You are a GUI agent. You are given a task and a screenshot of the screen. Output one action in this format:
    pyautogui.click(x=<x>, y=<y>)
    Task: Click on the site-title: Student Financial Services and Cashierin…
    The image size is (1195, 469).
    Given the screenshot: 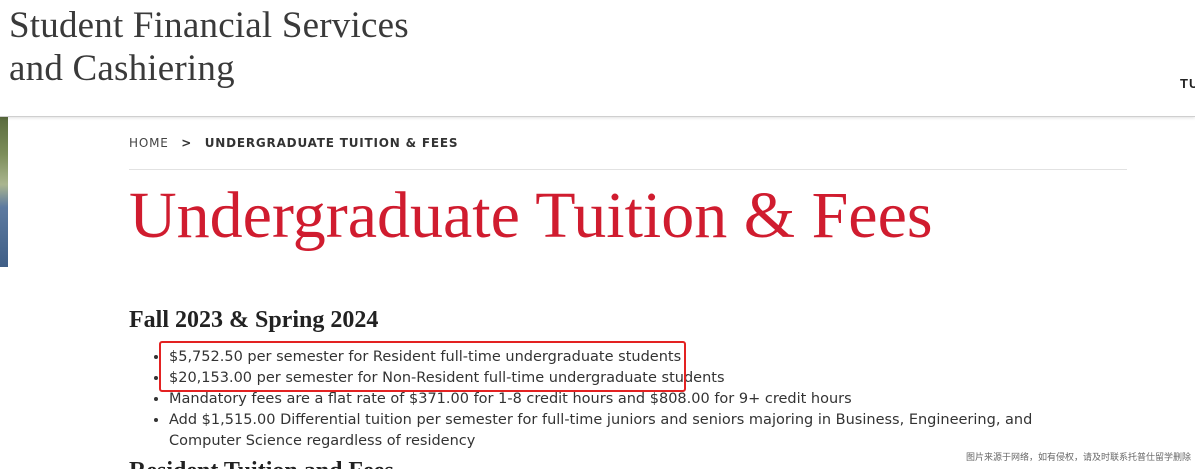 What is the action you would take?
    pyautogui.click(x=209, y=47)
    